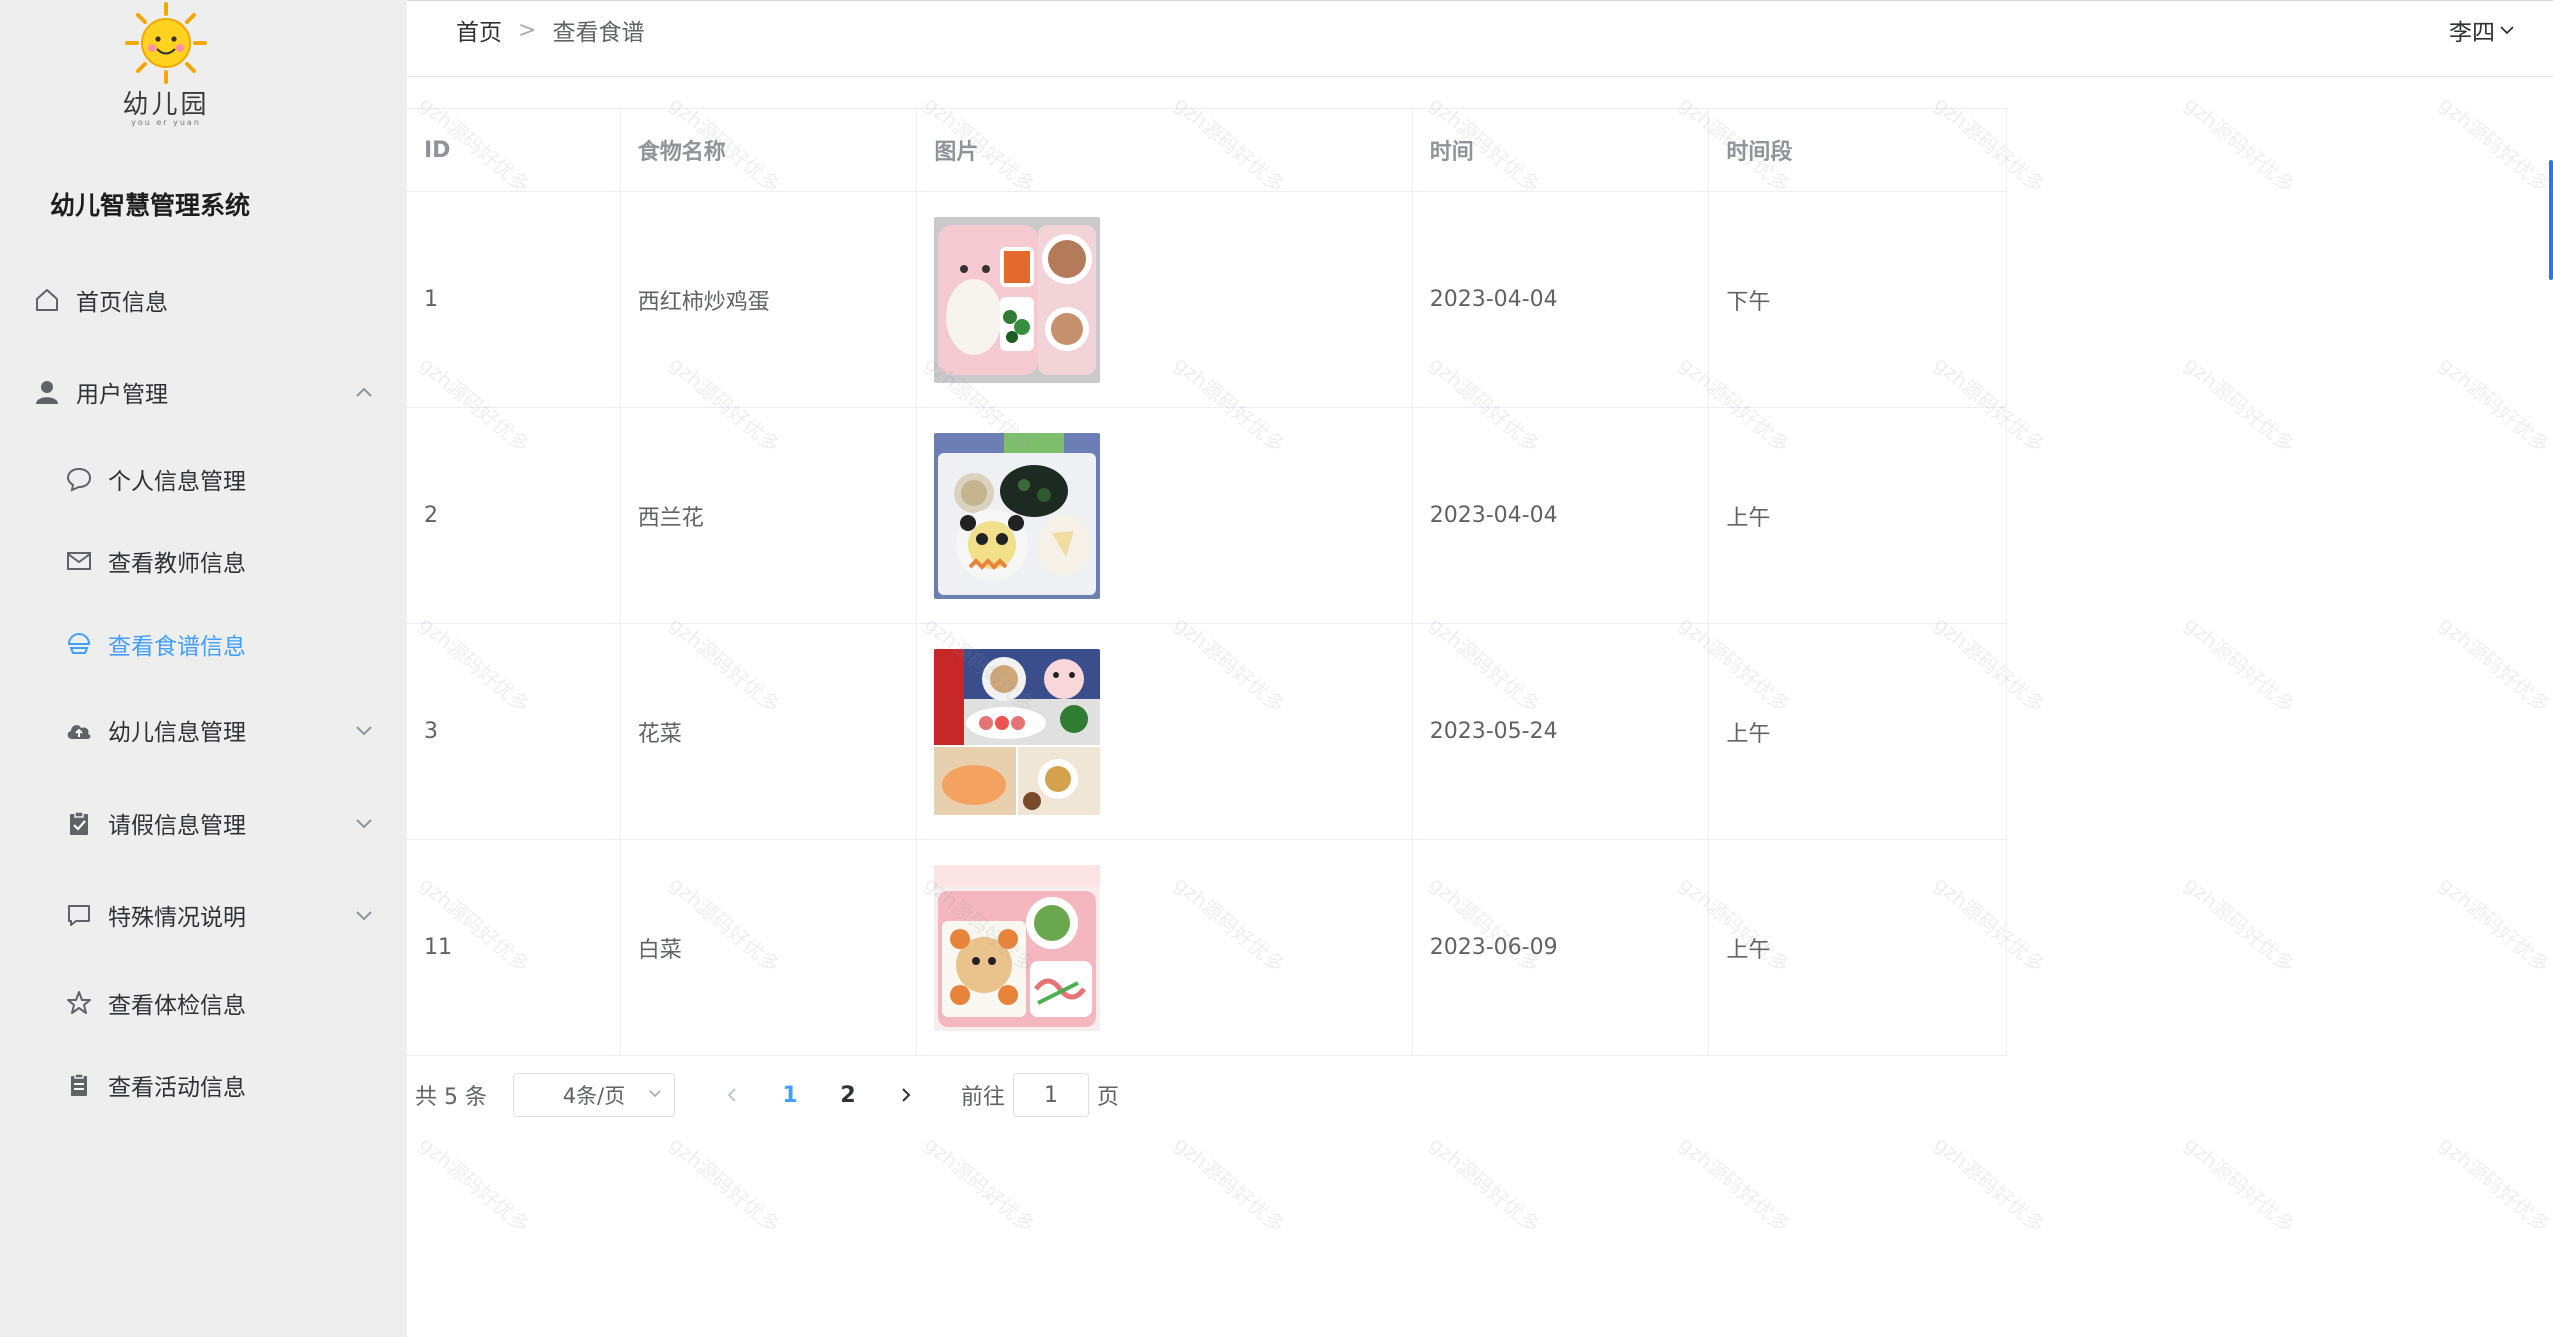  Describe the element at coordinates (514, 515) in the screenshot. I see `cell-id: 2` at that location.